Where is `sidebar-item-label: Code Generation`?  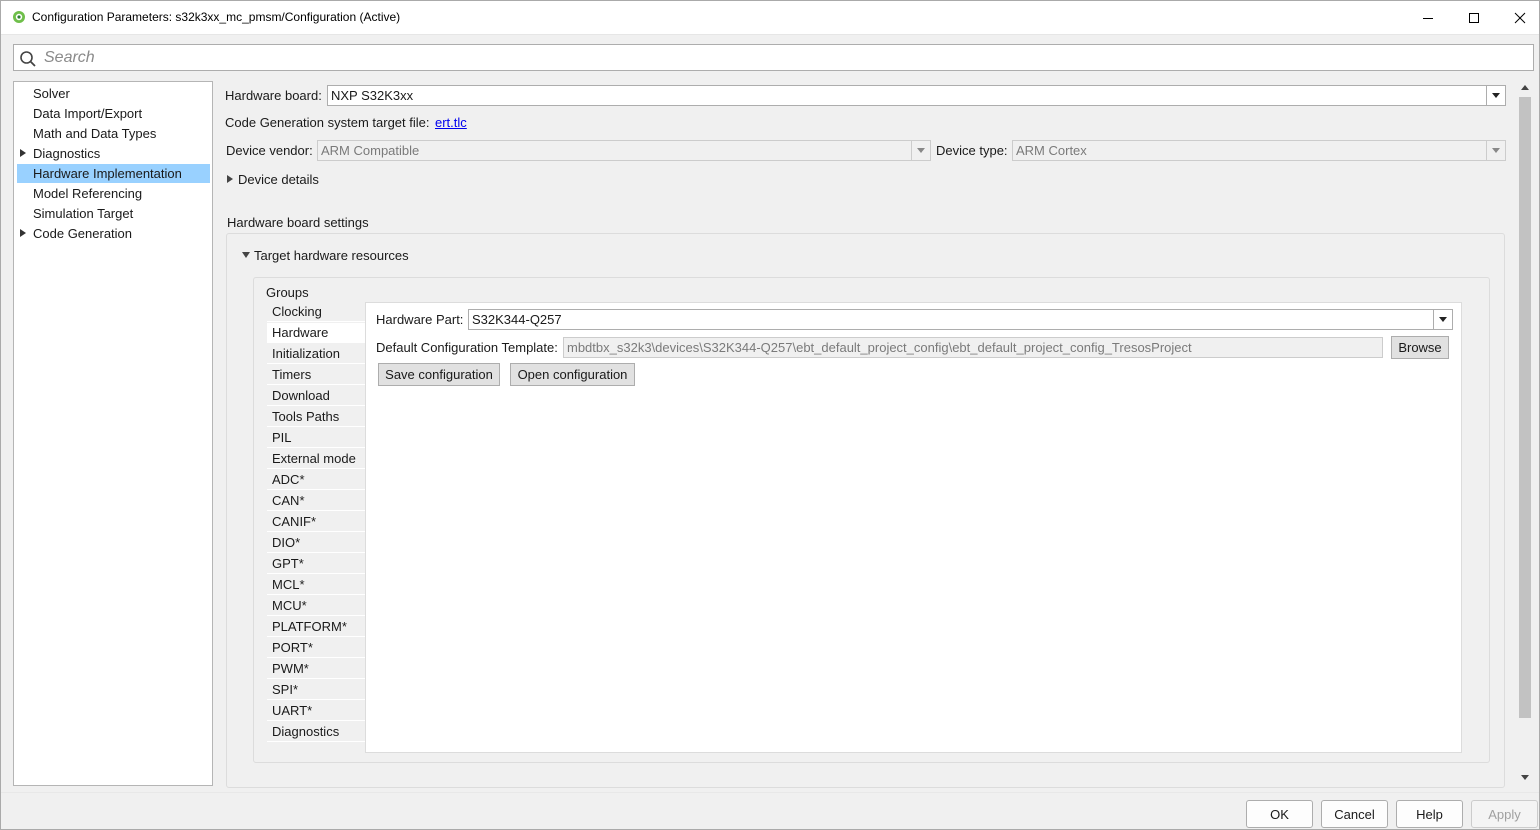
sidebar-item-label: Code Generation is located at coordinates (83, 233).